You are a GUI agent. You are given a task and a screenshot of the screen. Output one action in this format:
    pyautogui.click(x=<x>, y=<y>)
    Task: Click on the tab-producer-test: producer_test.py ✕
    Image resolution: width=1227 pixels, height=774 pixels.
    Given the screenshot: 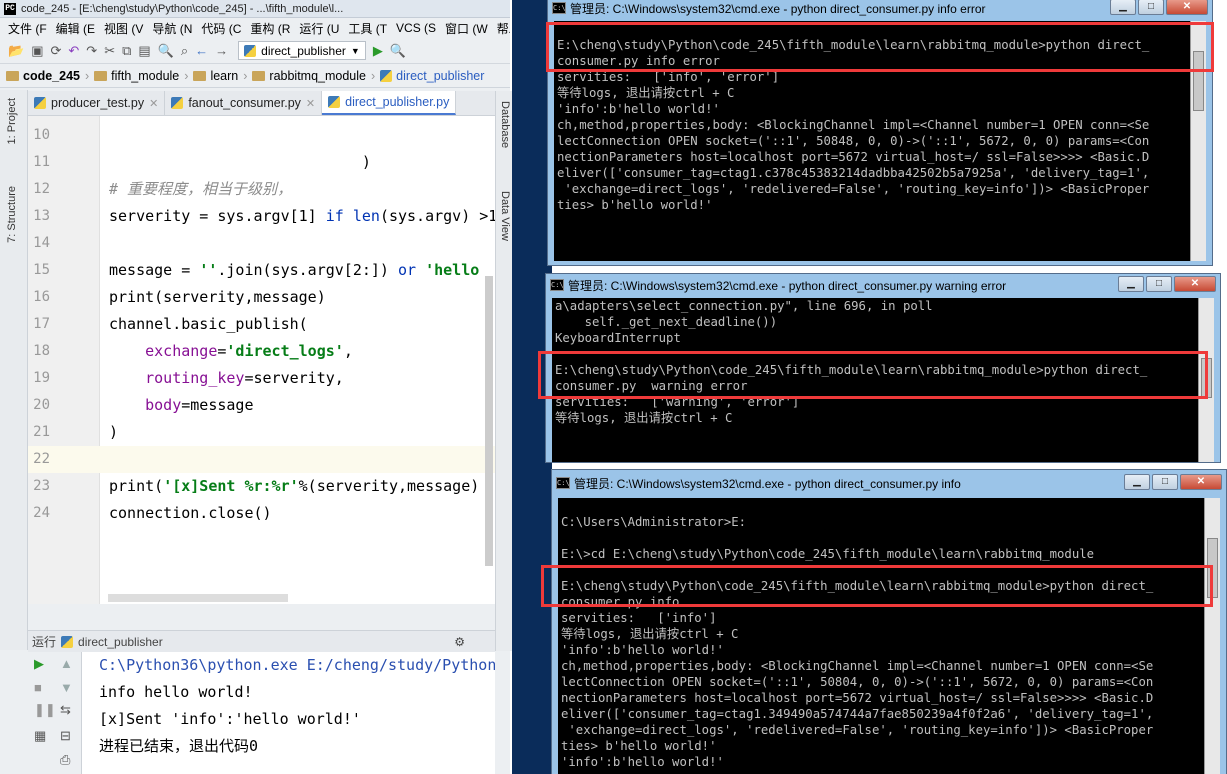 What is the action you would take?
    pyautogui.click(x=97, y=103)
    